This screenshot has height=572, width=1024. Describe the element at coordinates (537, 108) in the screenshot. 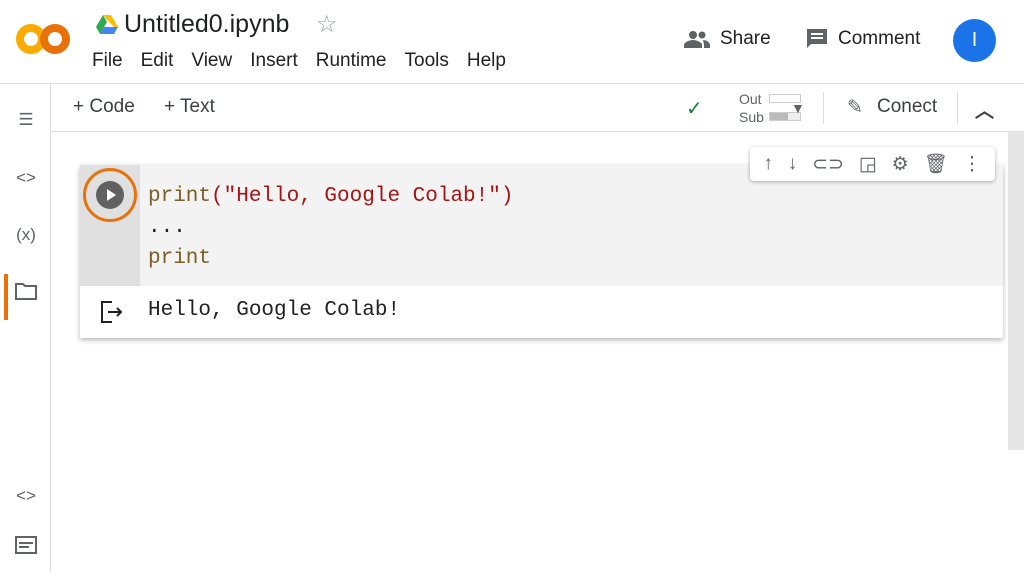

I see `toolbar: + Code + Text ✓ Out Sub ▼ ✎ Conect ︿` at that location.